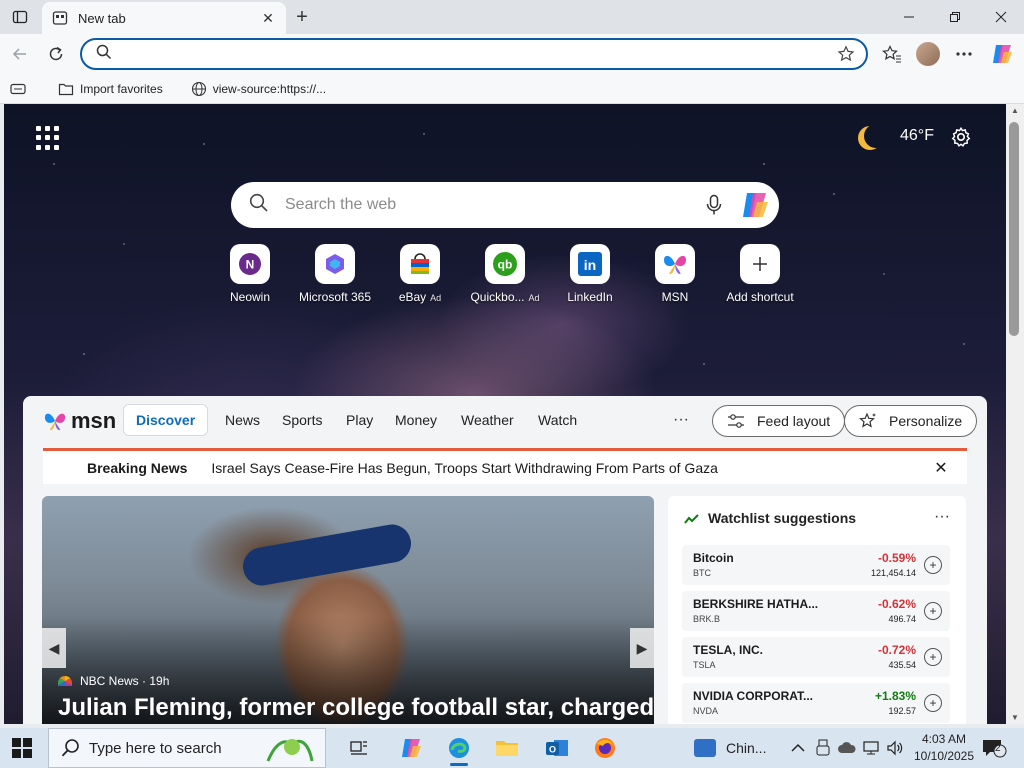  What do you see at coordinates (941, 468) in the screenshot?
I see `close-icon: ✕` at bounding box center [941, 468].